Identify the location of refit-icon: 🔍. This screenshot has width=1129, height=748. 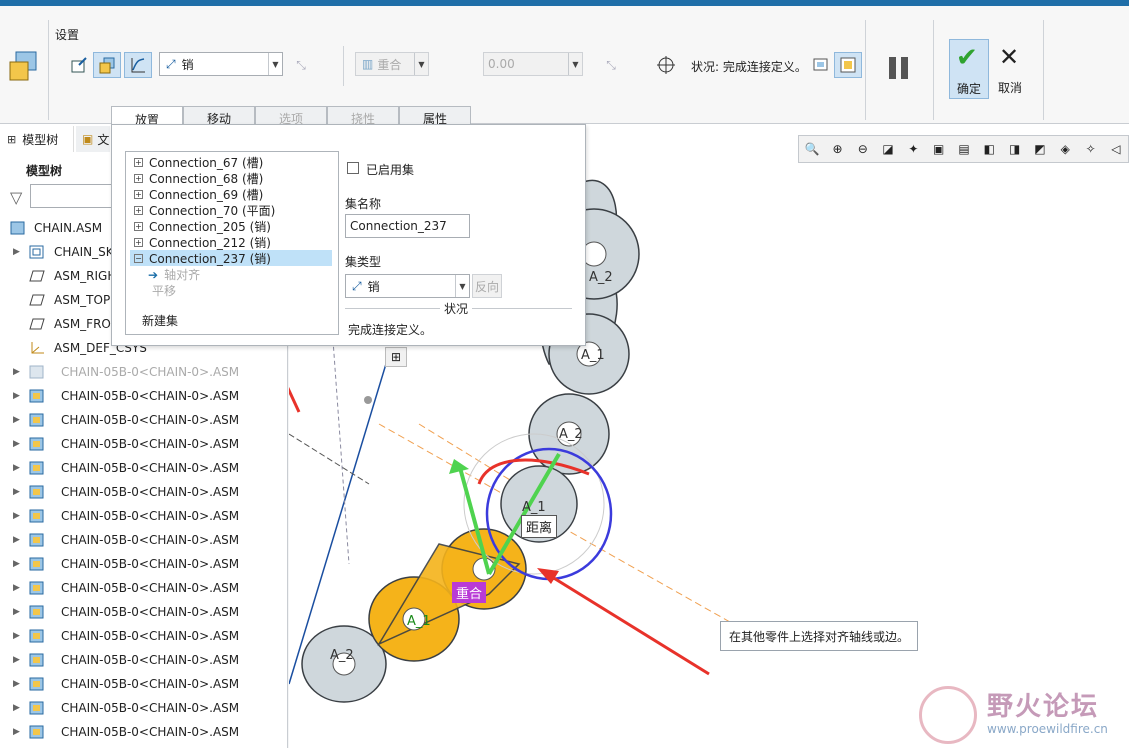
(812, 149).